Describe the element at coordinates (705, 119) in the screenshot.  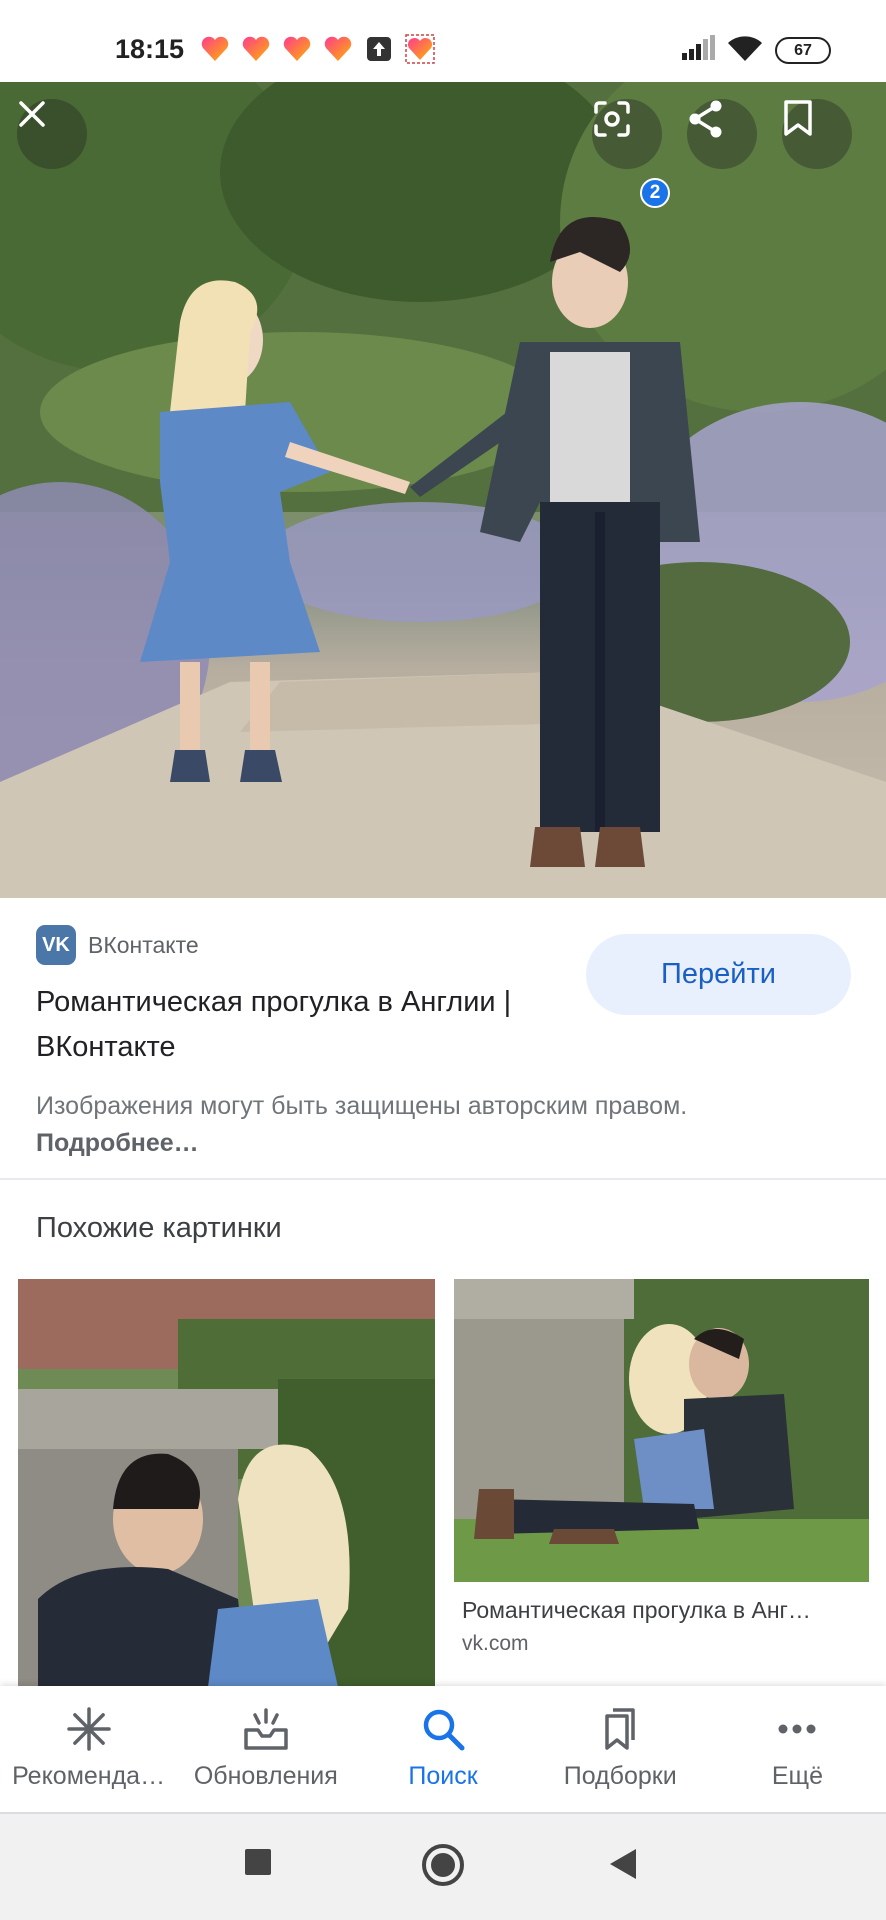
I see `share-icon` at that location.